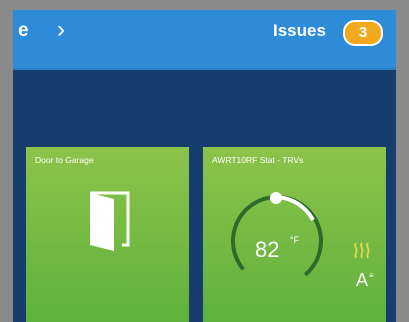 The image size is (409, 322). What do you see at coordinates (277, 232) in the screenshot?
I see `thermostat-dial` at bounding box center [277, 232].